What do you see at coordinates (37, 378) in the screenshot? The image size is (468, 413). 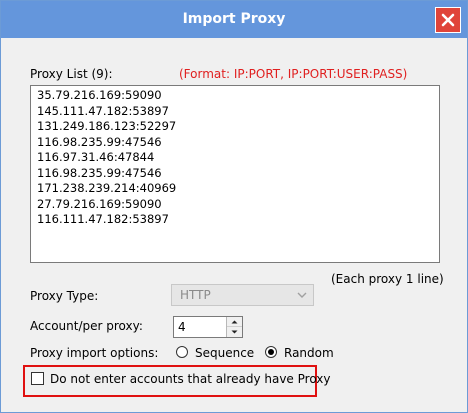 I see `skip-existing-checkbox` at bounding box center [37, 378].